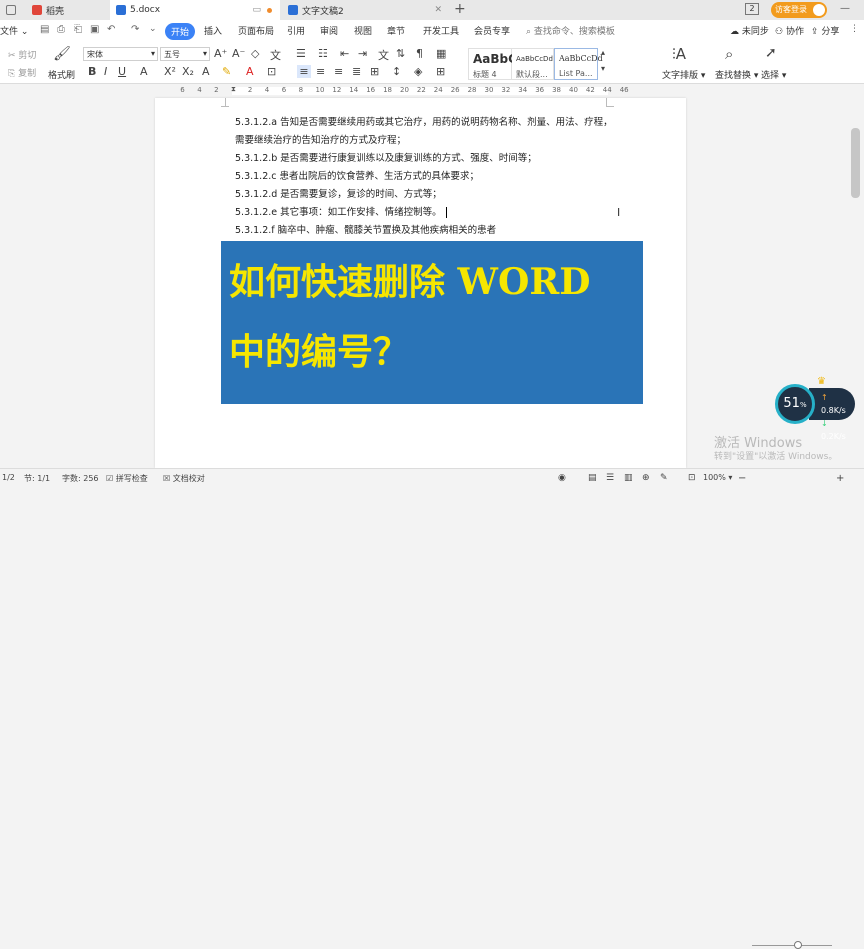 The image size is (864, 949). What do you see at coordinates (226, 71) in the screenshot?
I see `highlight-icon: ✎` at bounding box center [226, 71].